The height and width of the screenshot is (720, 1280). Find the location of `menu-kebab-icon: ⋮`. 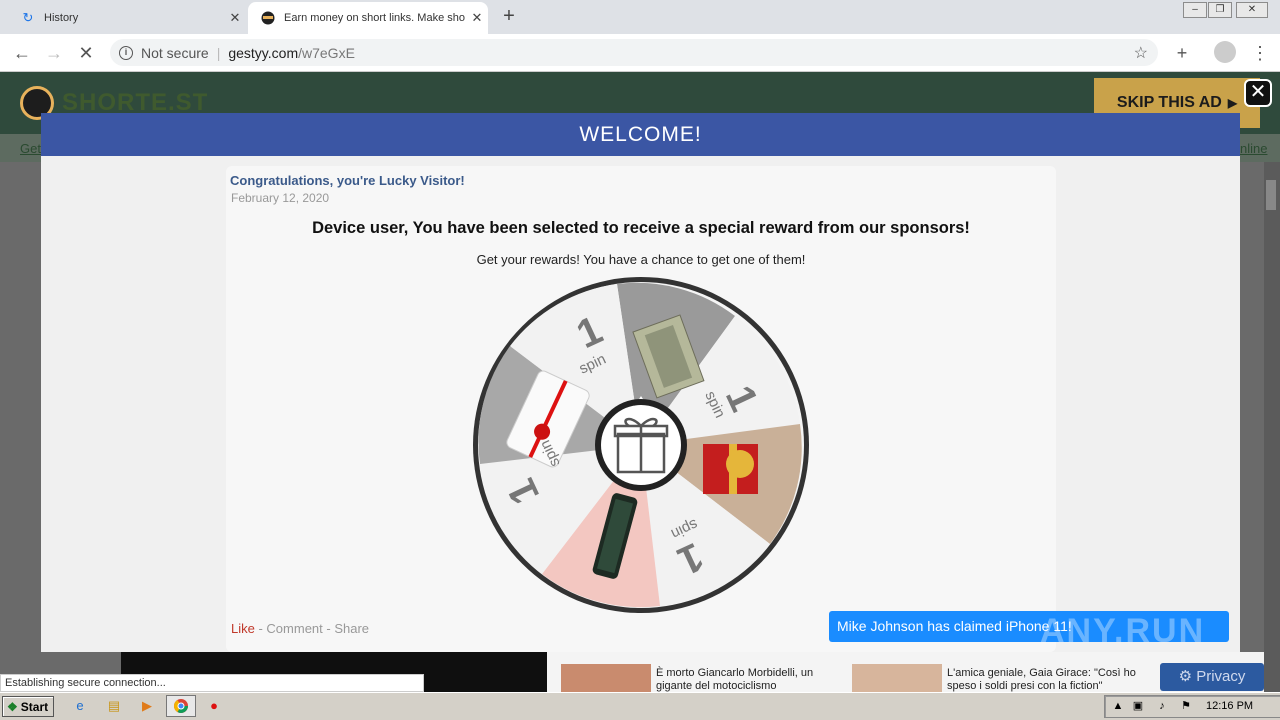

menu-kebab-icon: ⋮ is located at coordinates (1260, 53).